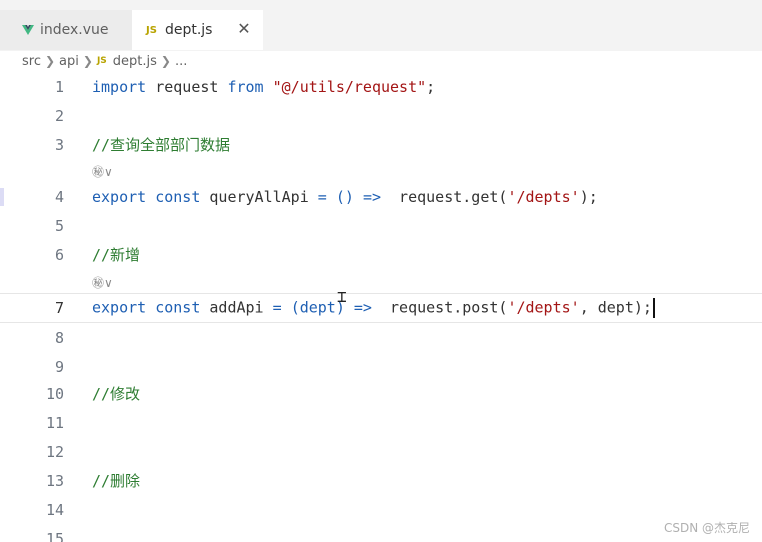 The height and width of the screenshot is (542, 762). What do you see at coordinates (59, 308) in the screenshot?
I see `line-number: 7` at bounding box center [59, 308].